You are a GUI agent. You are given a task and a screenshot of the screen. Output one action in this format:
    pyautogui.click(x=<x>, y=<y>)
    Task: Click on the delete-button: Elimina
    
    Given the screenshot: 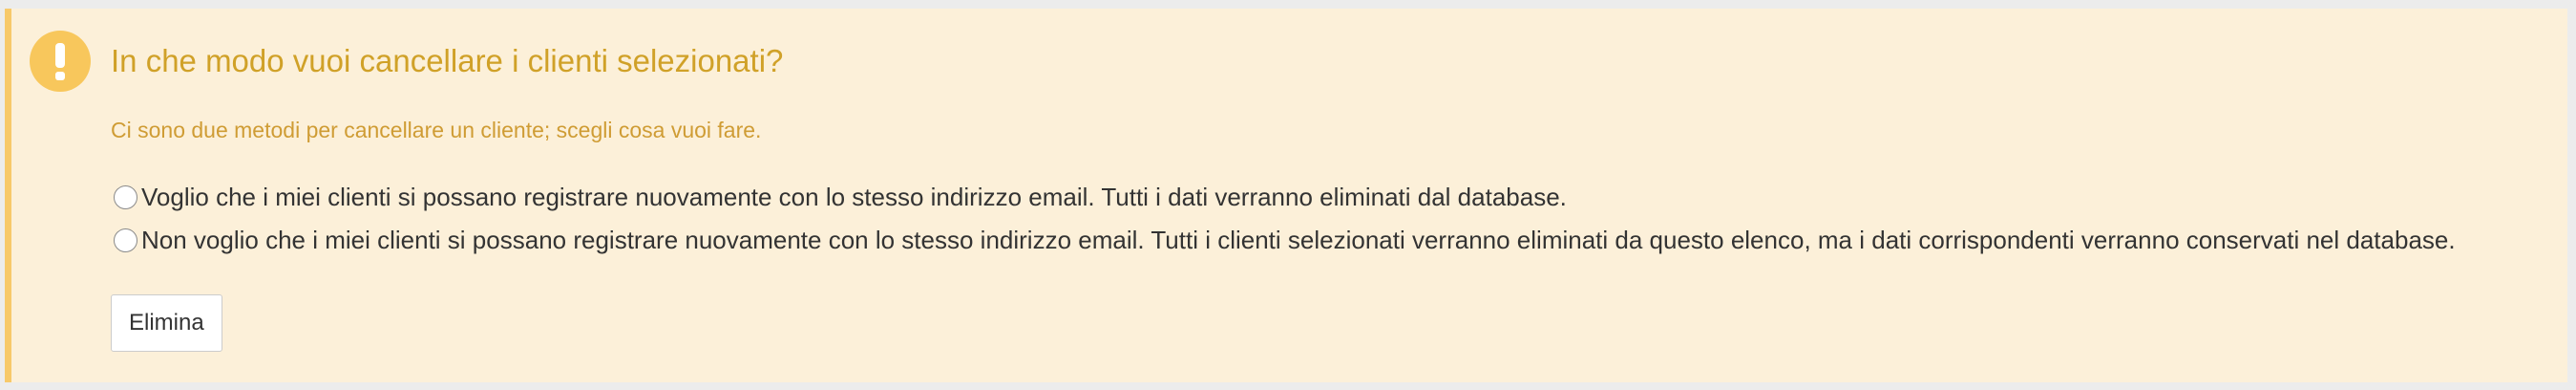 What is the action you would take?
    pyautogui.click(x=166, y=323)
    